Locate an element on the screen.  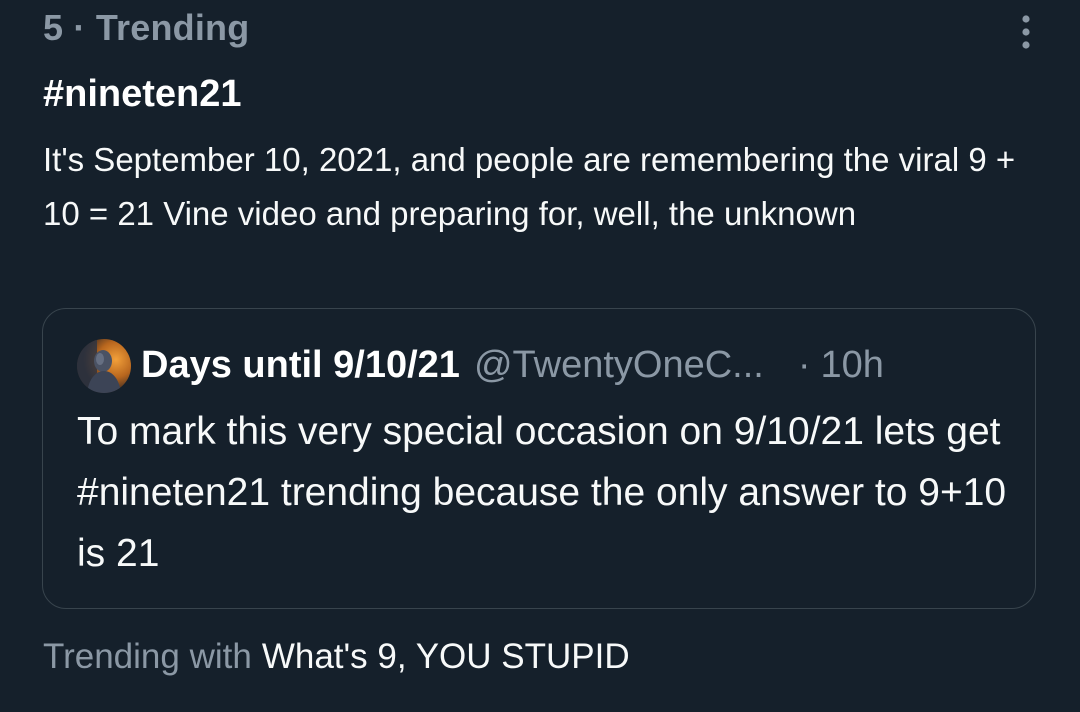
trending-with-topic: What's 9, YOU STUPID is located at coordinates (446, 656).